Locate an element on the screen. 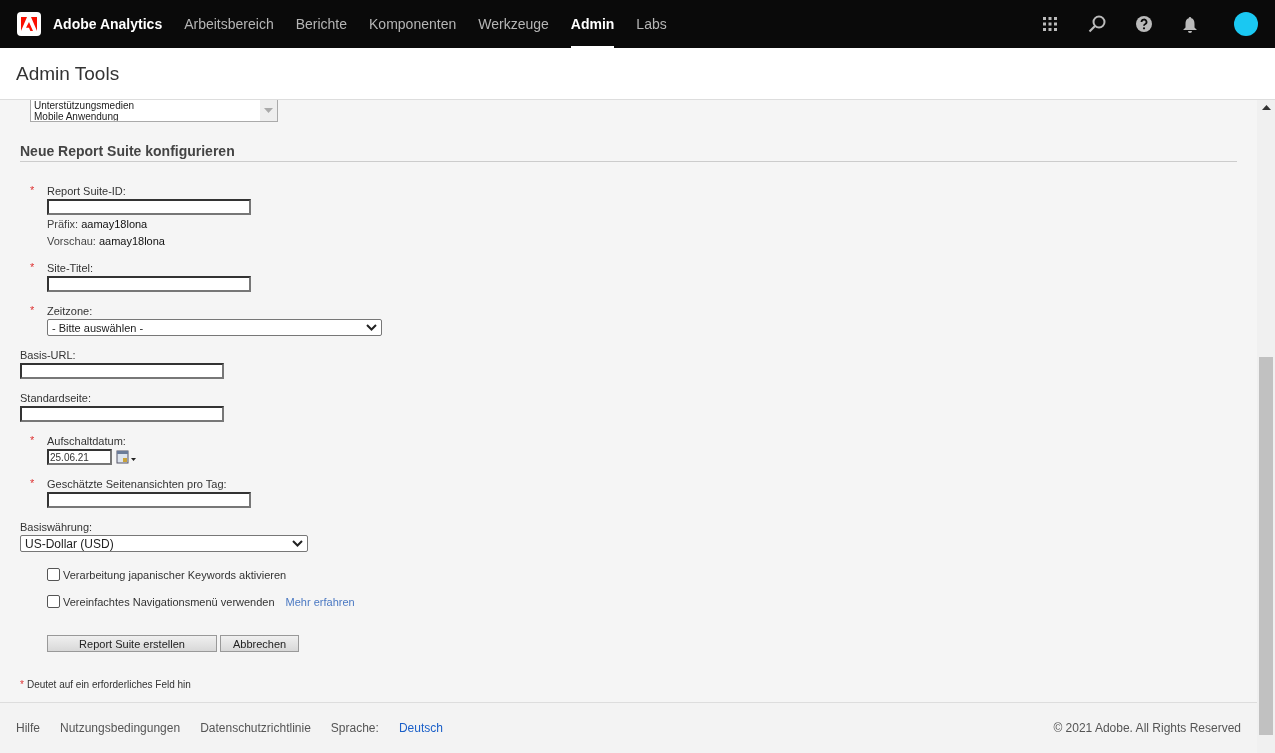 This screenshot has height=753, width=1275. form-button: Report Suite erstellen is located at coordinates (132, 643).